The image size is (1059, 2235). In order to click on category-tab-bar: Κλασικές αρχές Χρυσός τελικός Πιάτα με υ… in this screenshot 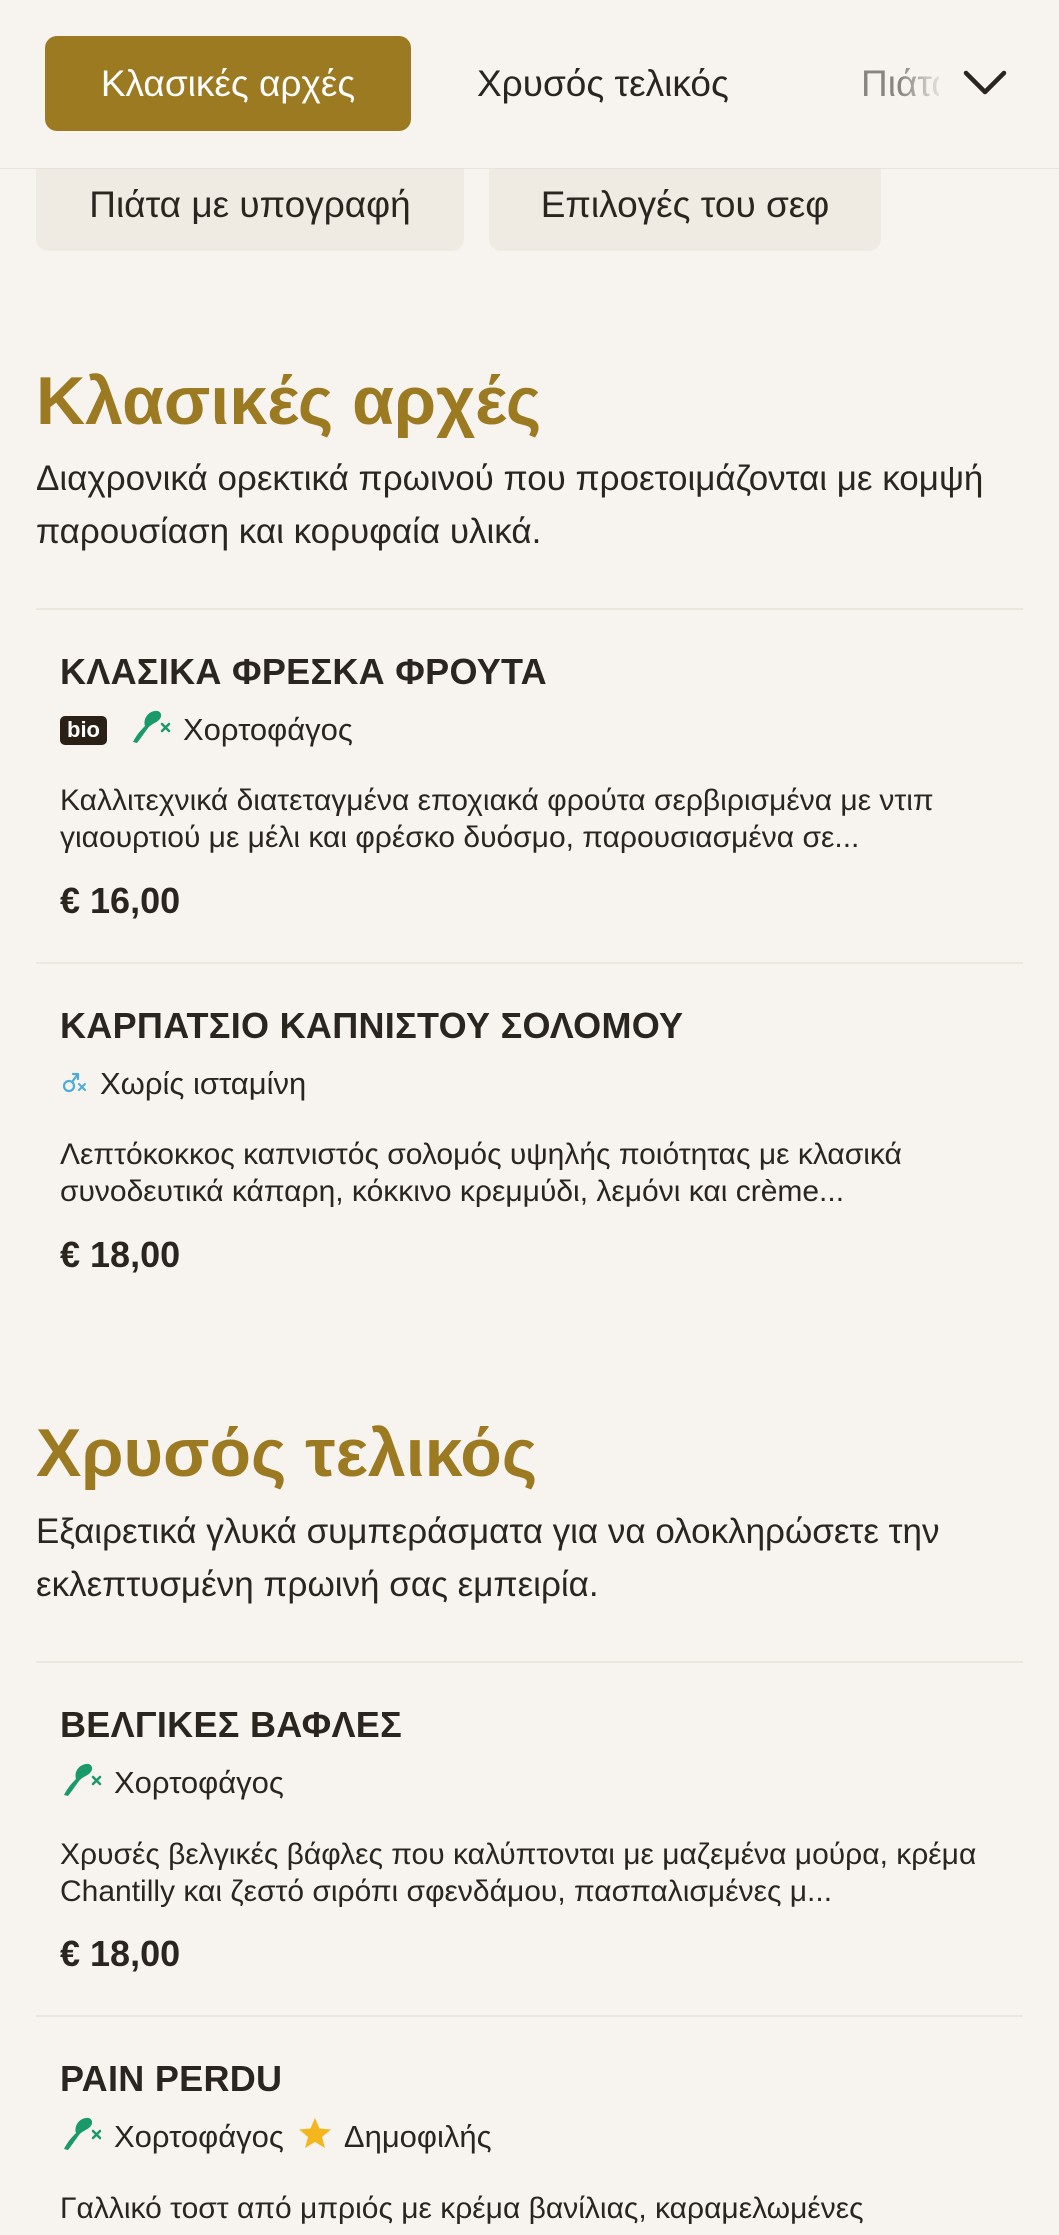, I will do `click(529, 84)`.